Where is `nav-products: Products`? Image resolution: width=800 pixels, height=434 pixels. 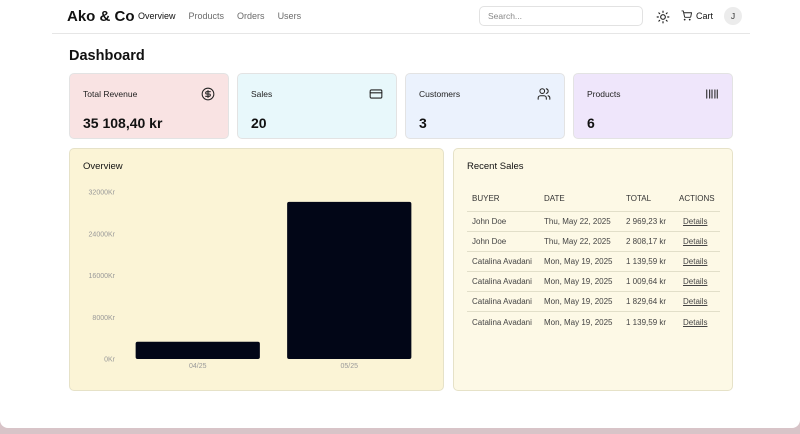
nav-products: Products is located at coordinates (207, 16).